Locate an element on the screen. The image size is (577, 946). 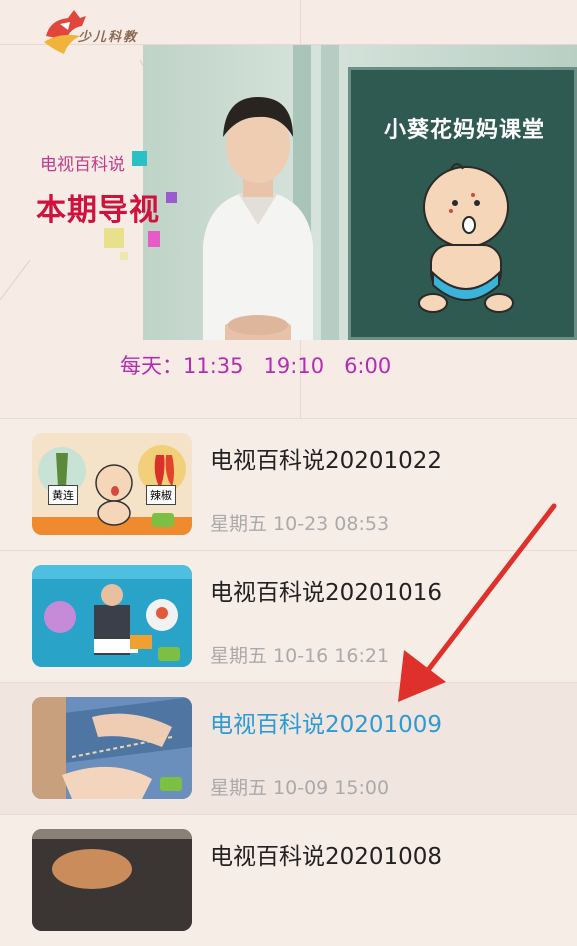
thumb-label: 黄连 is located at coordinates (63, 495).